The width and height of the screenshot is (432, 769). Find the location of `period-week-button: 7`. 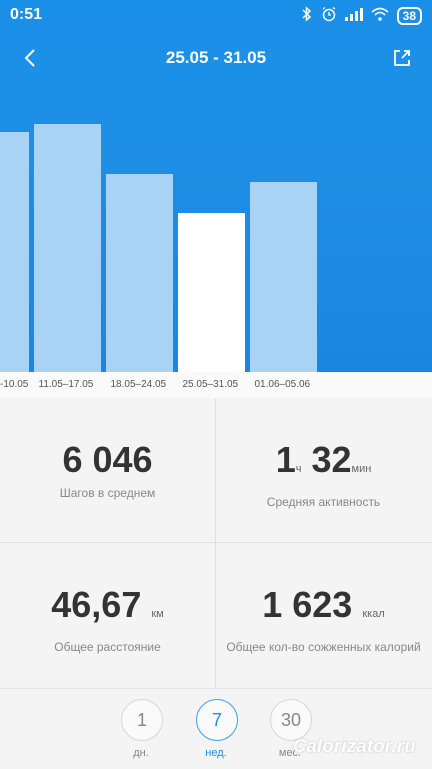

period-week-button: 7 is located at coordinates (217, 720).